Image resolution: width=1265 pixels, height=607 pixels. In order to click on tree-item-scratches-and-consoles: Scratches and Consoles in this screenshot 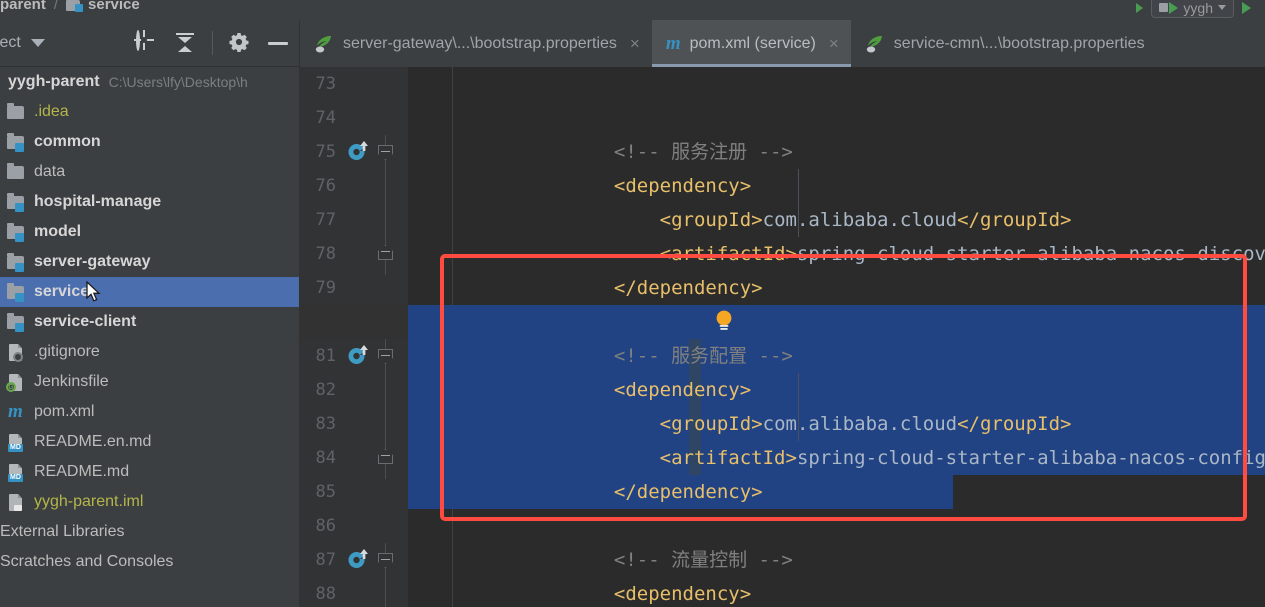, I will do `click(149, 562)`.